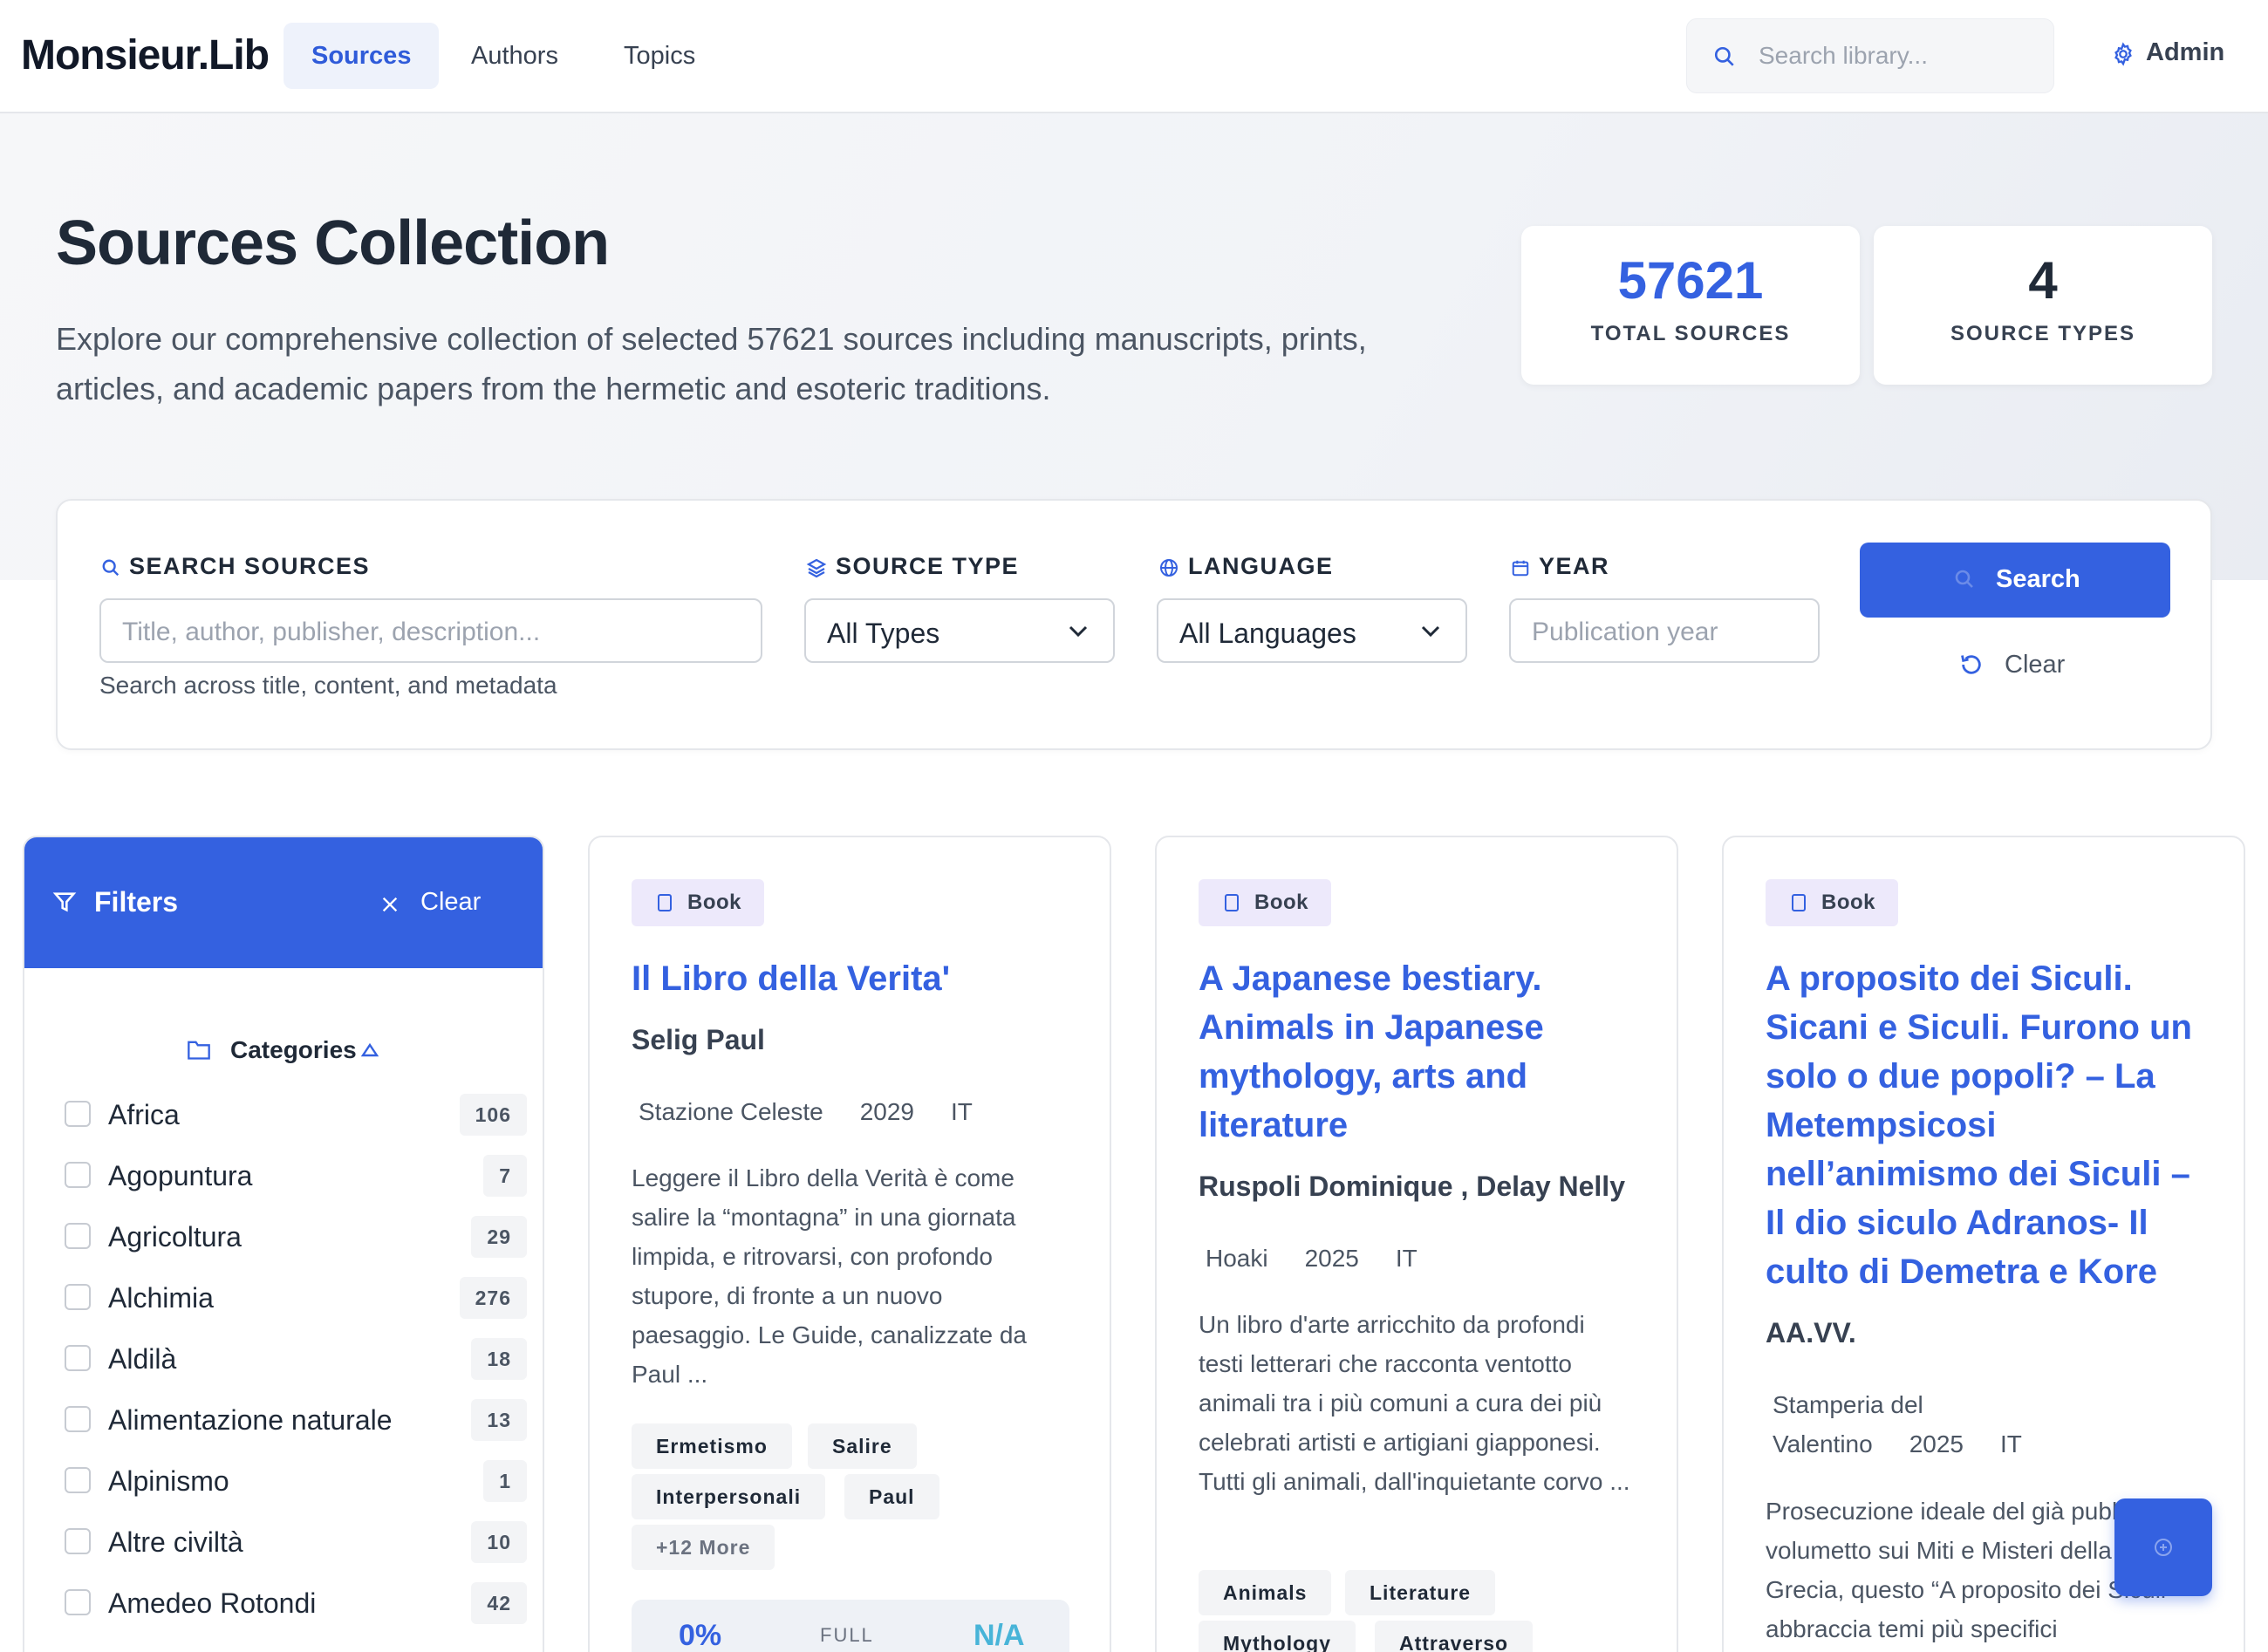 The width and height of the screenshot is (2268, 1652). What do you see at coordinates (362, 56) in the screenshot?
I see `nav-link-sources: Sources` at bounding box center [362, 56].